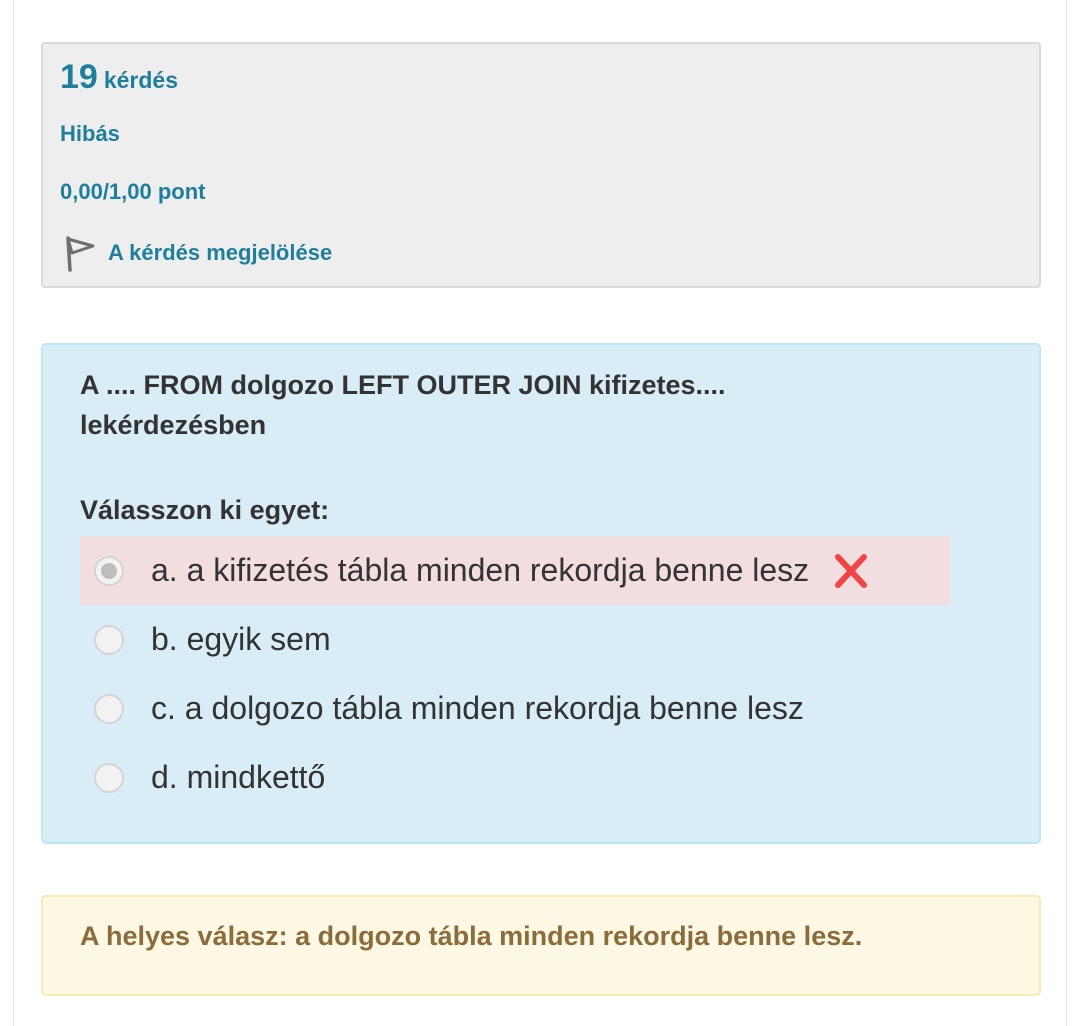  Describe the element at coordinates (1066, 513) in the screenshot. I see `page-border-right` at that location.